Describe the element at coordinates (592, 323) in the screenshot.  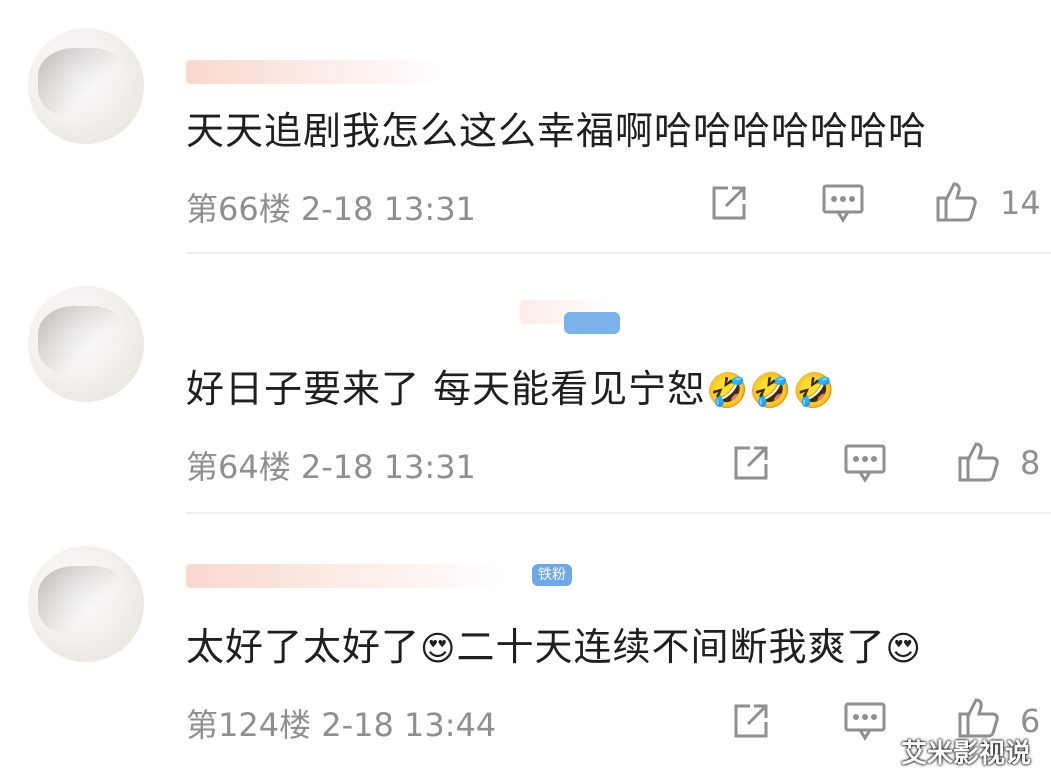
I see `fan-badge` at that location.